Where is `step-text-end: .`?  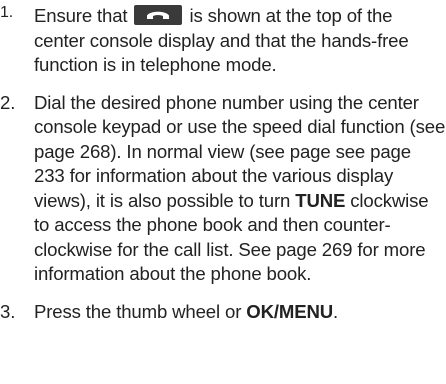
step-text-end: . is located at coordinates (336, 311).